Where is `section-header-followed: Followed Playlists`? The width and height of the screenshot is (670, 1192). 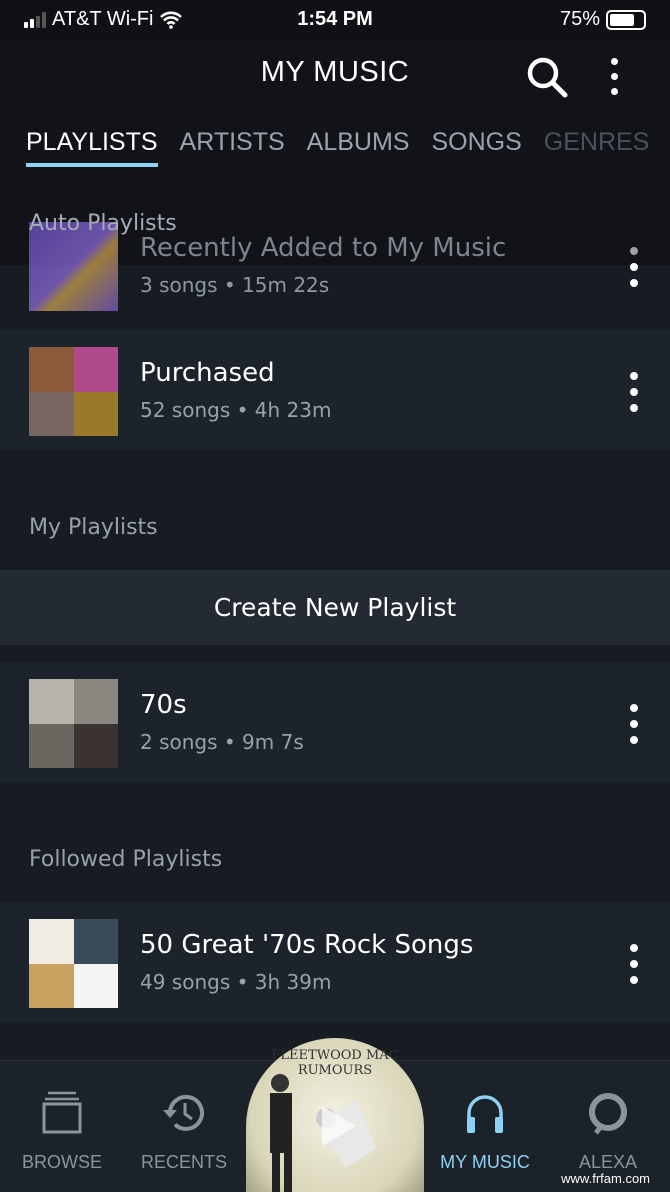
section-header-followed: Followed Playlists is located at coordinates (126, 859).